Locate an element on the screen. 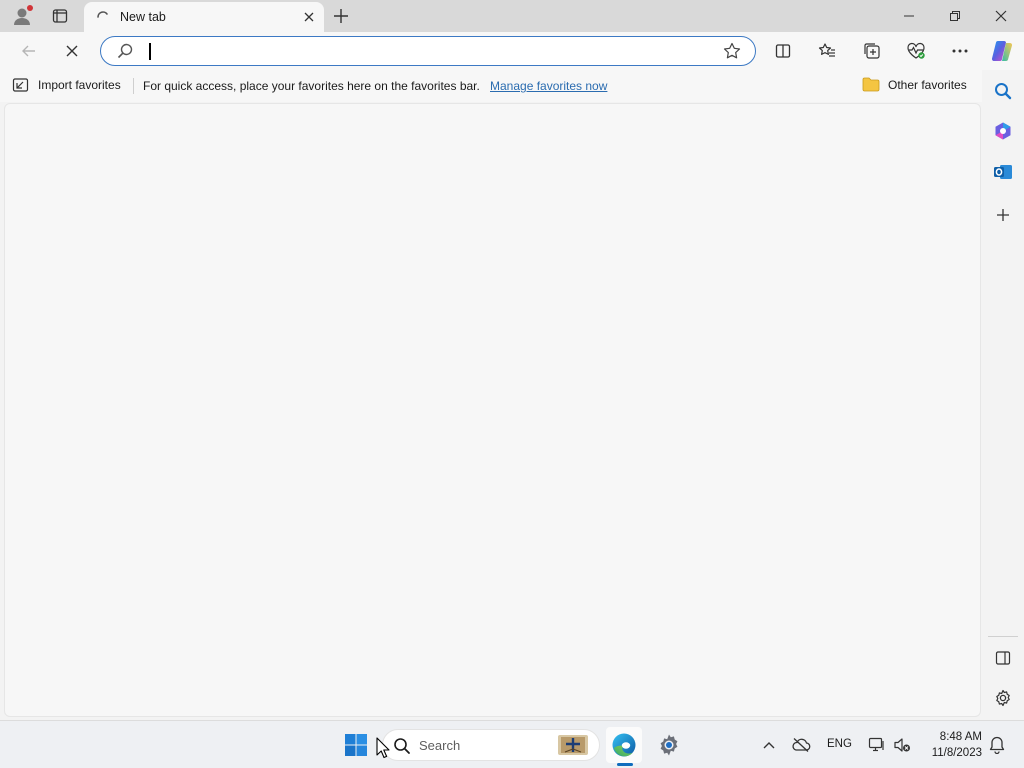 This screenshot has height=768, width=1024. system-clock: 8:48 AM 11/8/2023 is located at coordinates (951, 745).